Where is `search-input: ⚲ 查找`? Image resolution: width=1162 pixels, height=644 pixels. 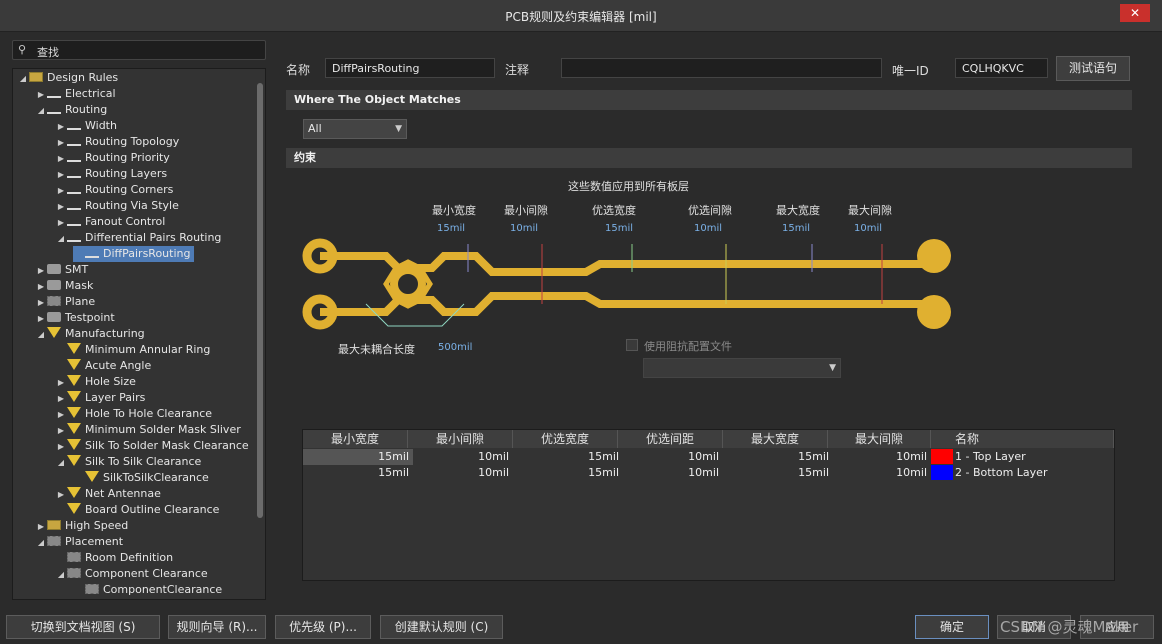
search-input: ⚲ 查找 is located at coordinates (139, 50).